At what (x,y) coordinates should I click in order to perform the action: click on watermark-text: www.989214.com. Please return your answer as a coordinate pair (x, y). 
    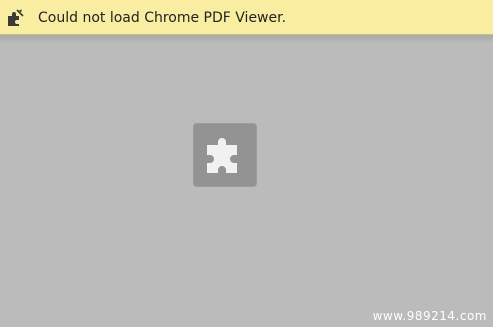
    Looking at the image, I should click on (429, 316).